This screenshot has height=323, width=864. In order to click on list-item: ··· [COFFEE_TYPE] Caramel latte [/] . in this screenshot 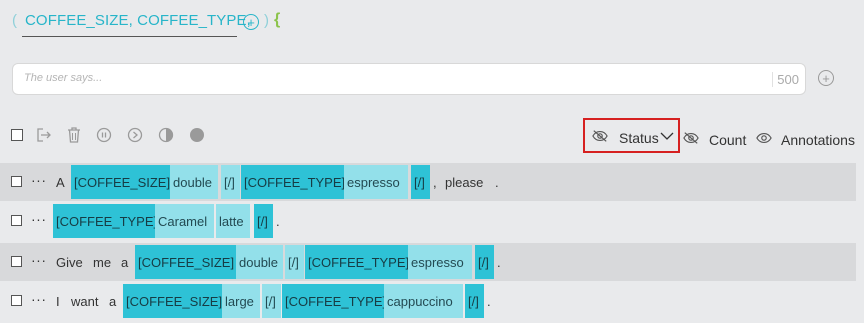, I will do `click(428, 221)`.